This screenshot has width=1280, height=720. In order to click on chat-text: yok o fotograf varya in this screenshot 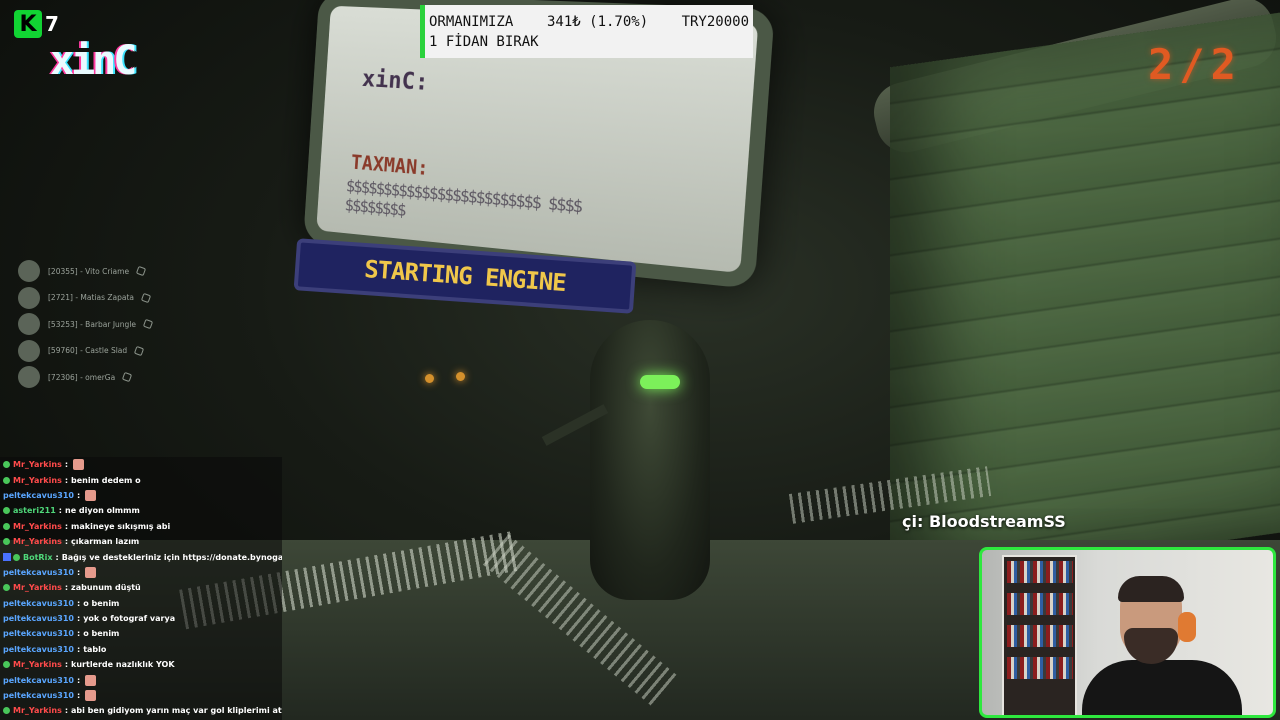, I will do `click(129, 619)`.